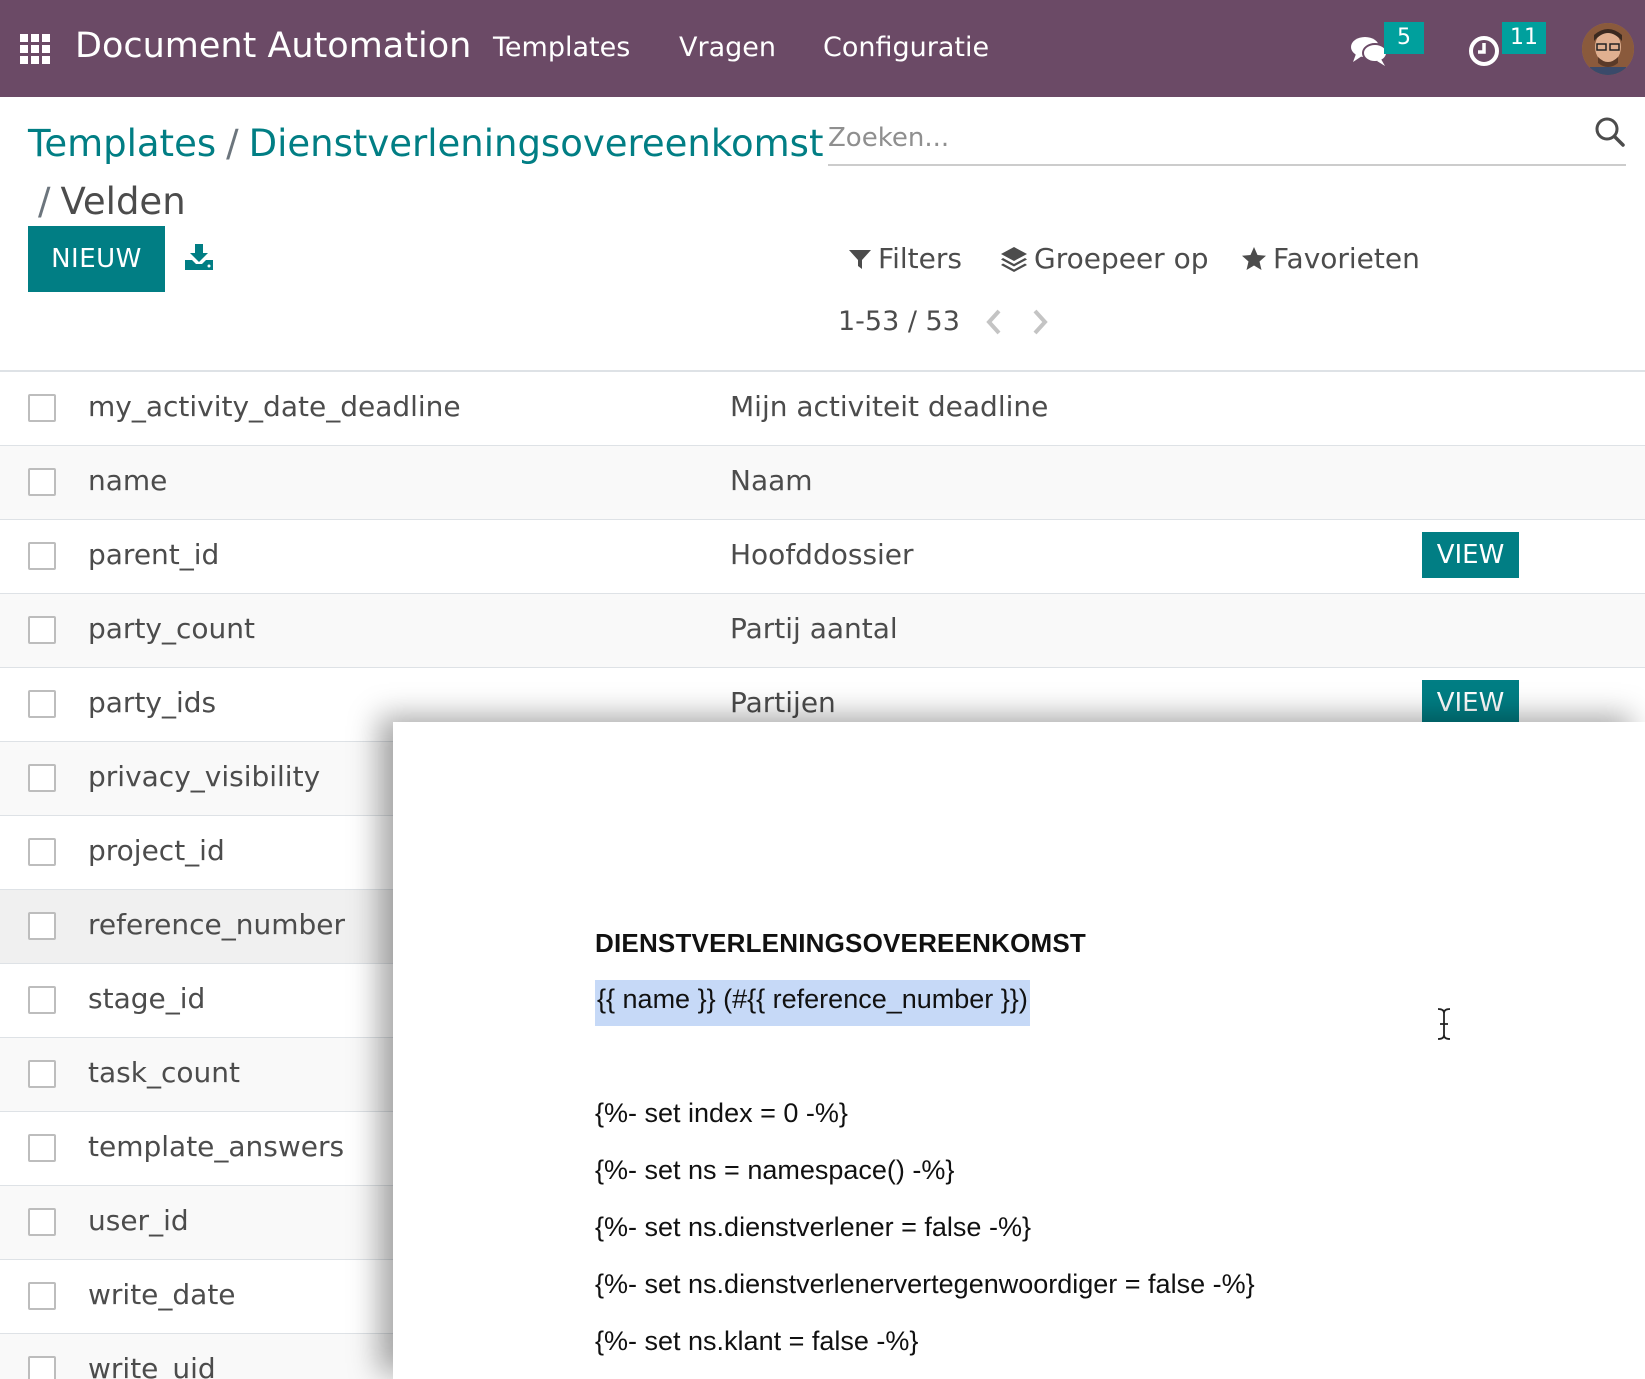 The width and height of the screenshot is (1645, 1379). I want to click on breadcrumb-templates: Templates, so click(122, 143).